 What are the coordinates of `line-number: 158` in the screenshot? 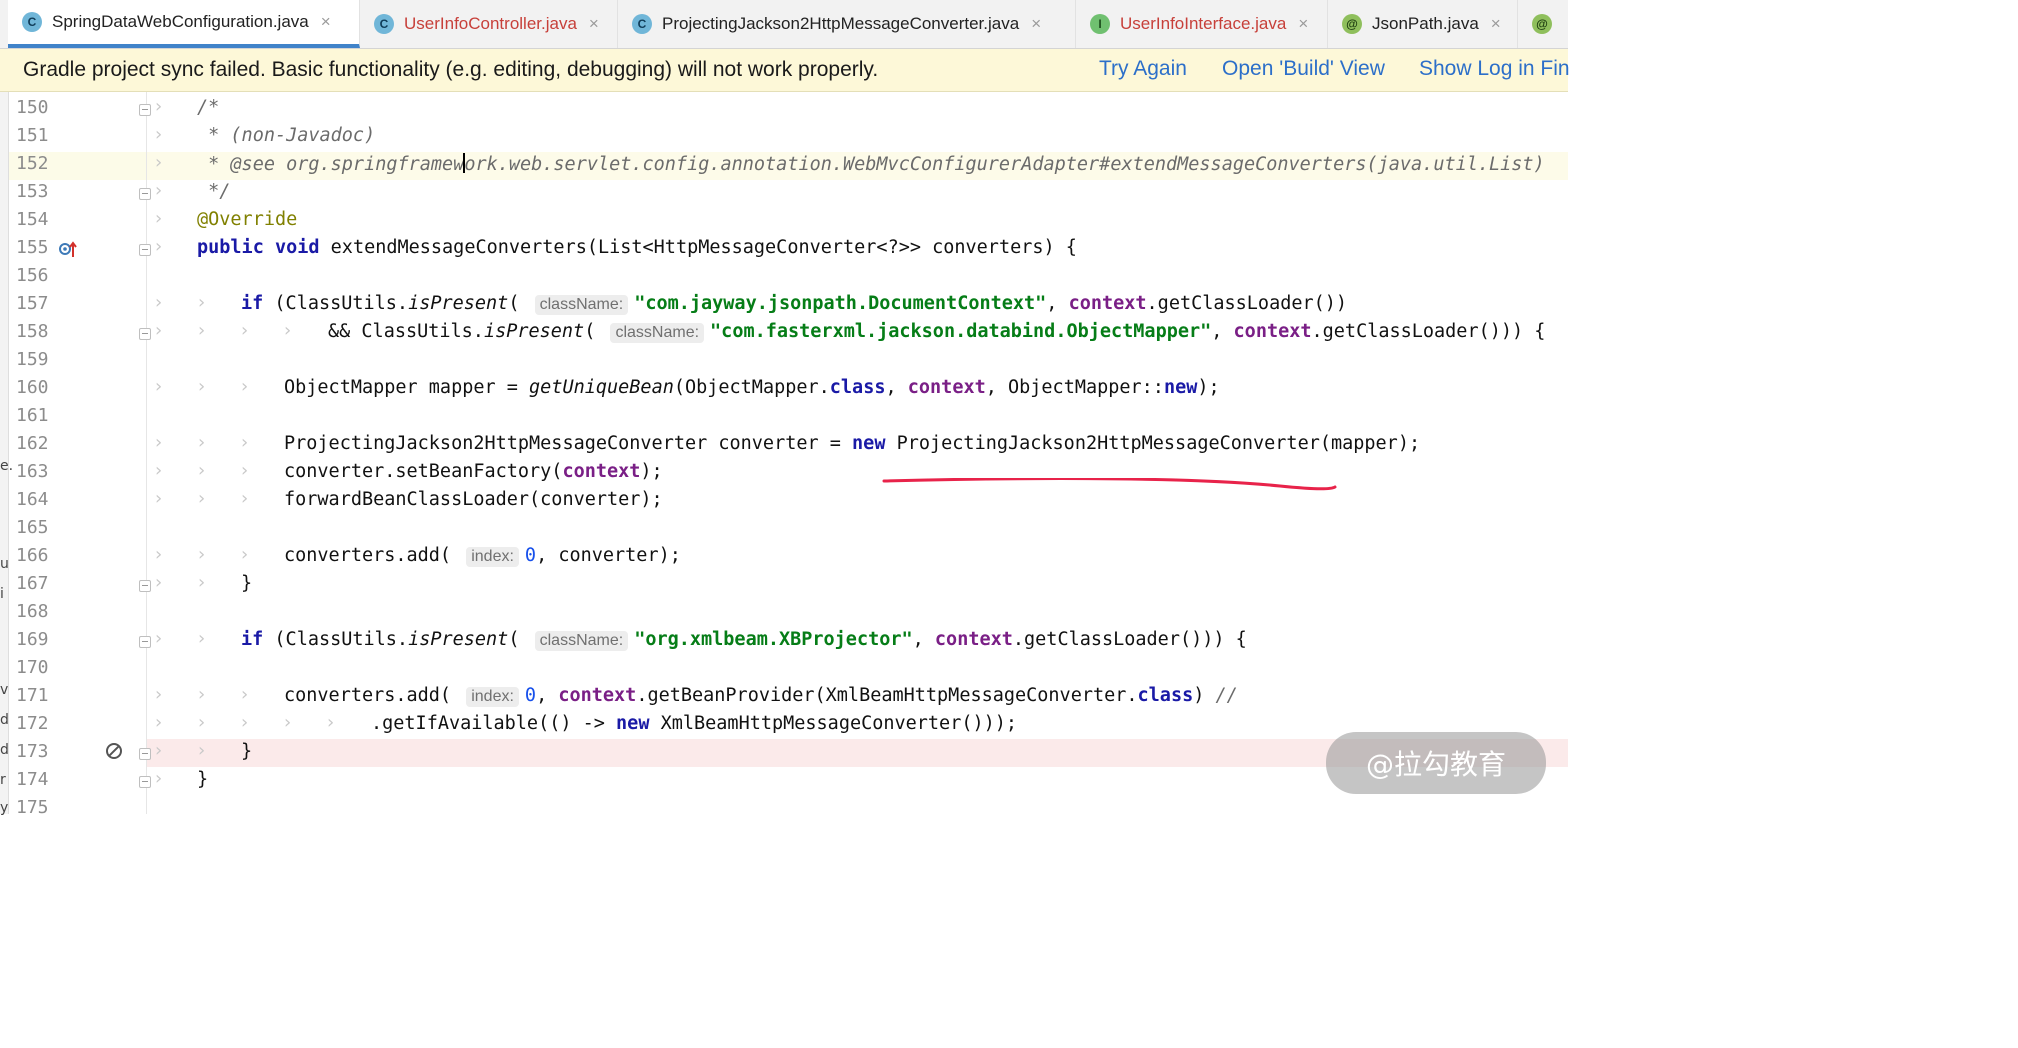 It's located at (36, 331).